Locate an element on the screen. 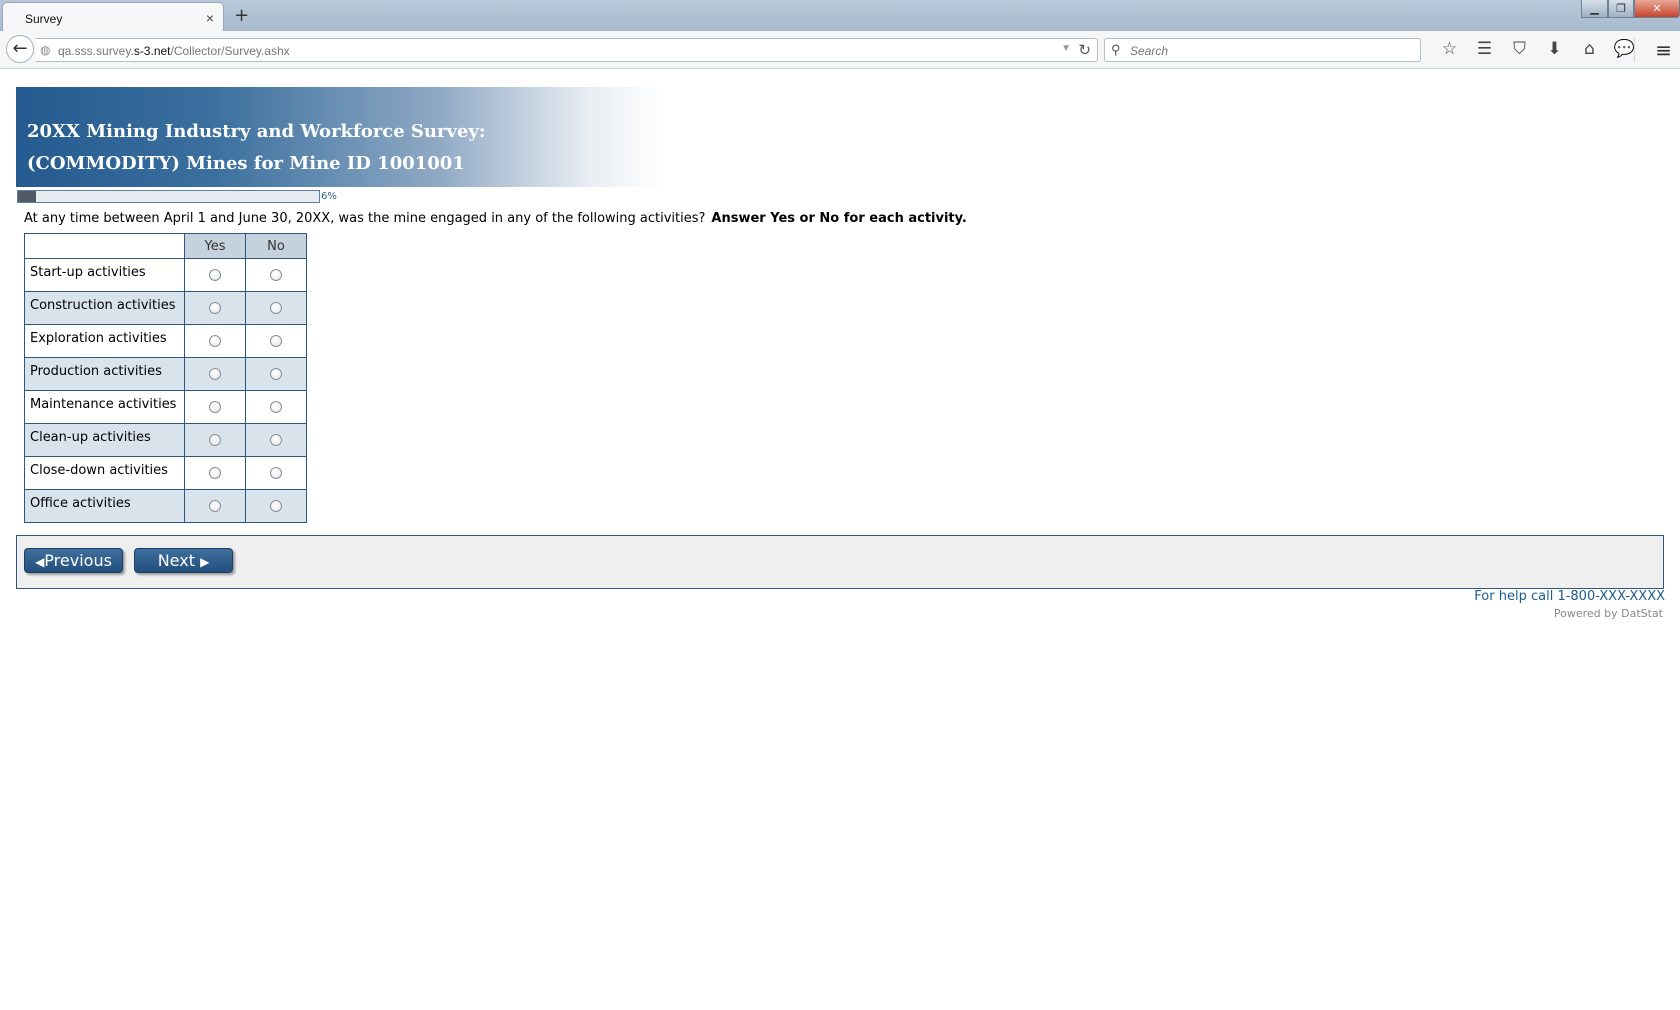  powered-by-text: Powered by DatStat is located at coordinates (1608, 613).